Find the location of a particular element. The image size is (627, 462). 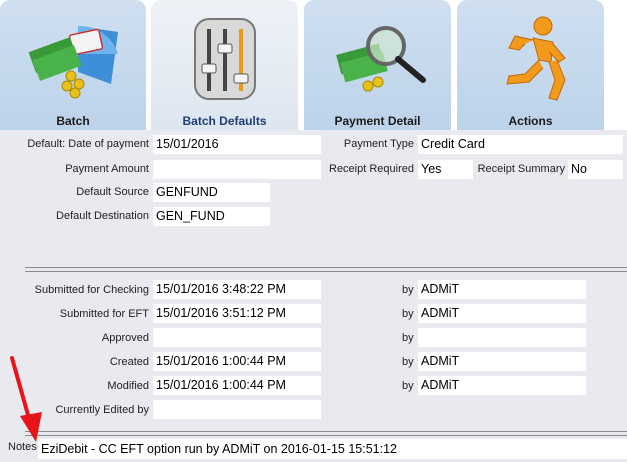

tab-batch: Batch is located at coordinates (73, 65).